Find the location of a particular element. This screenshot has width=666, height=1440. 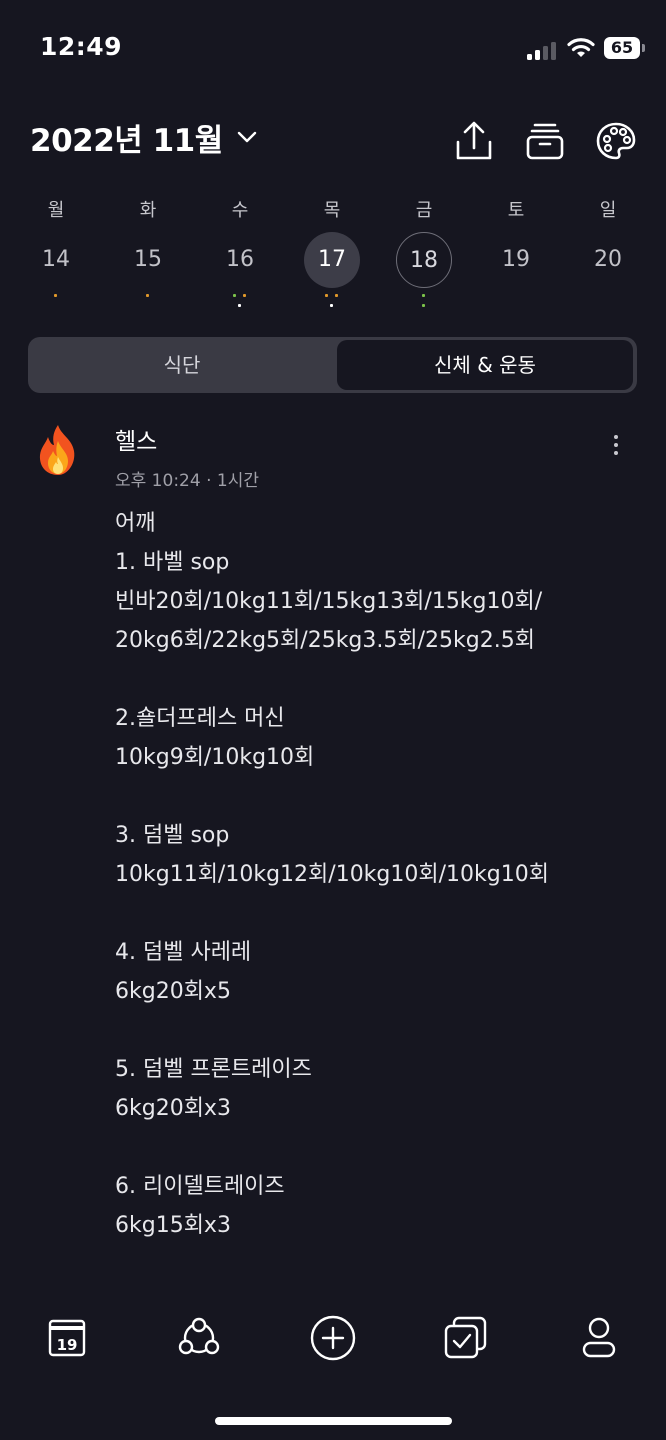

cellular-signal-icon is located at coordinates (544, 50).